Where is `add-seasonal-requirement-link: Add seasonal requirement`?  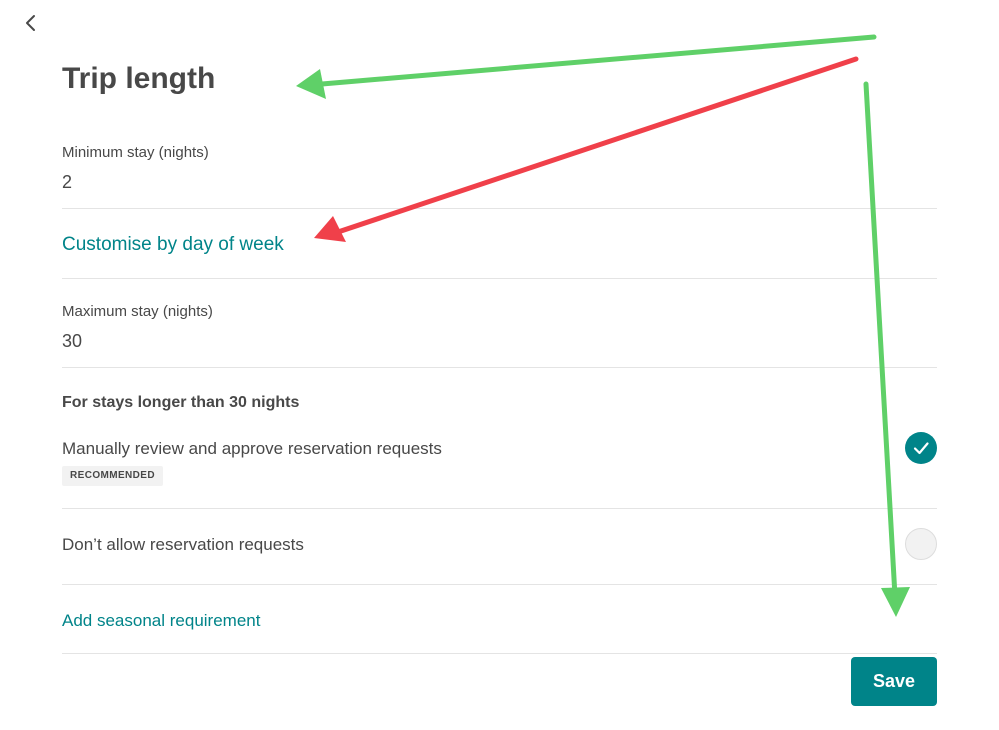 add-seasonal-requirement-link: Add seasonal requirement is located at coordinates (161, 621).